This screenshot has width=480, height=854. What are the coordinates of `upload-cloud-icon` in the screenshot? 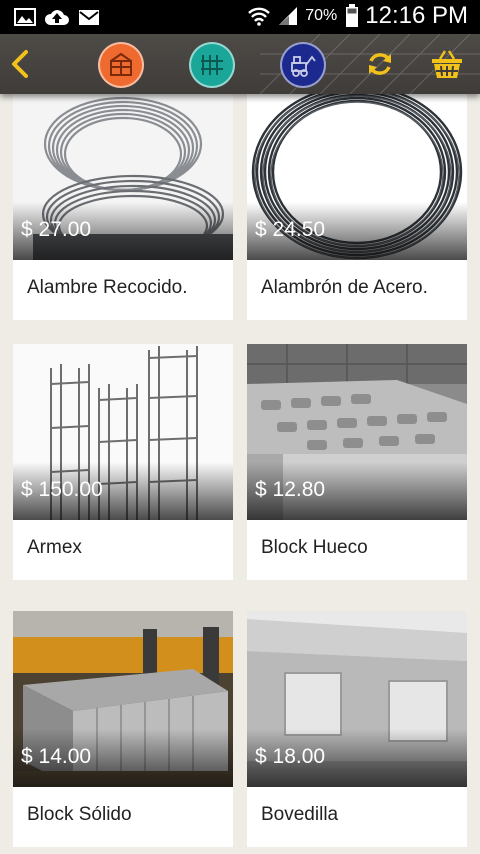 It's located at (56, 17).